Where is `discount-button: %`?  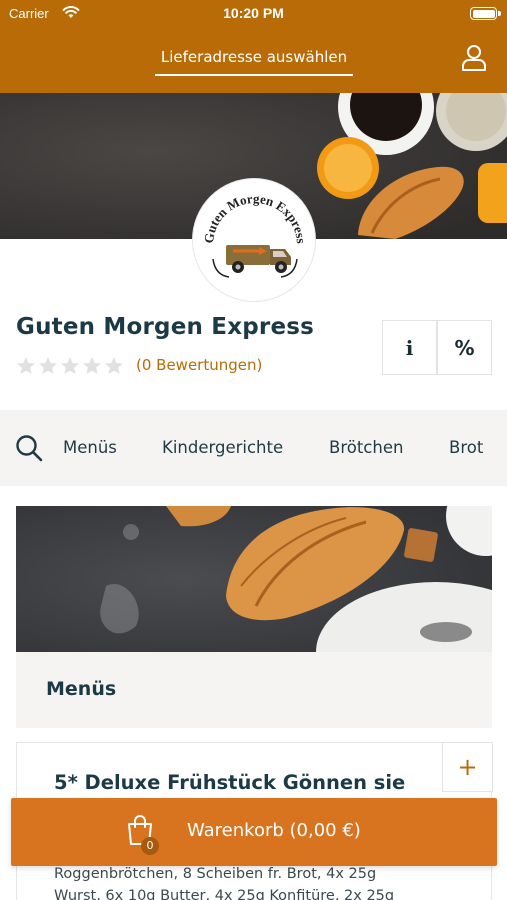
discount-button: % is located at coordinates (464, 347).